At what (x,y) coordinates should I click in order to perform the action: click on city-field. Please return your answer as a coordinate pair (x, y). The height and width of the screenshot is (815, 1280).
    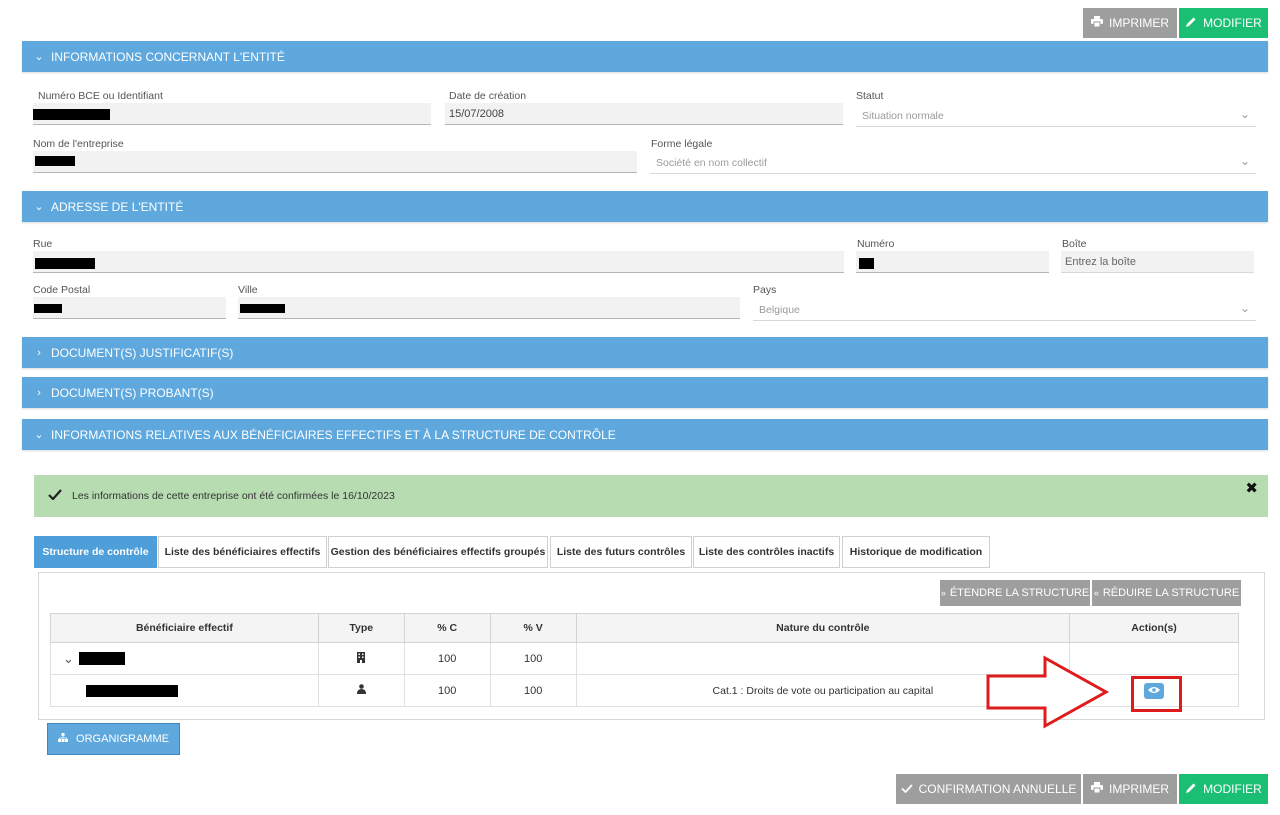
    Looking at the image, I should click on (489, 308).